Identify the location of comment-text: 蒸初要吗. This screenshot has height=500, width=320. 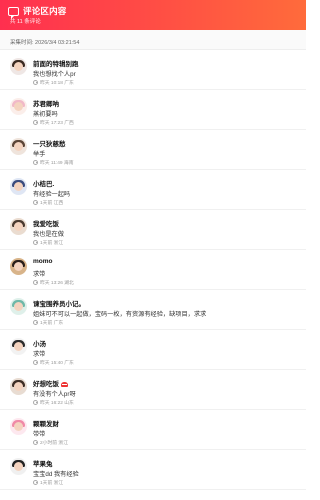
(45, 114).